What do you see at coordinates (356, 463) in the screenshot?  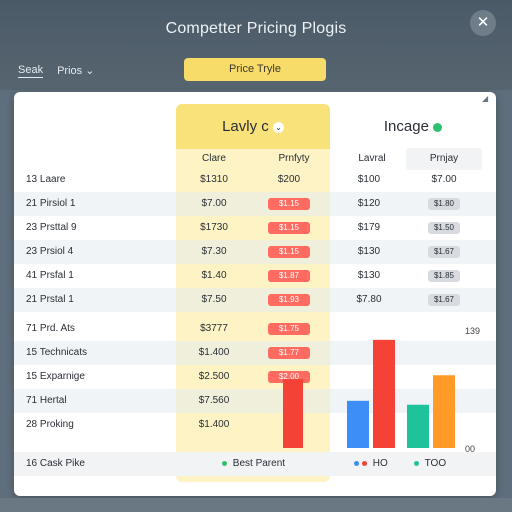 I see `blue-legend-icon` at bounding box center [356, 463].